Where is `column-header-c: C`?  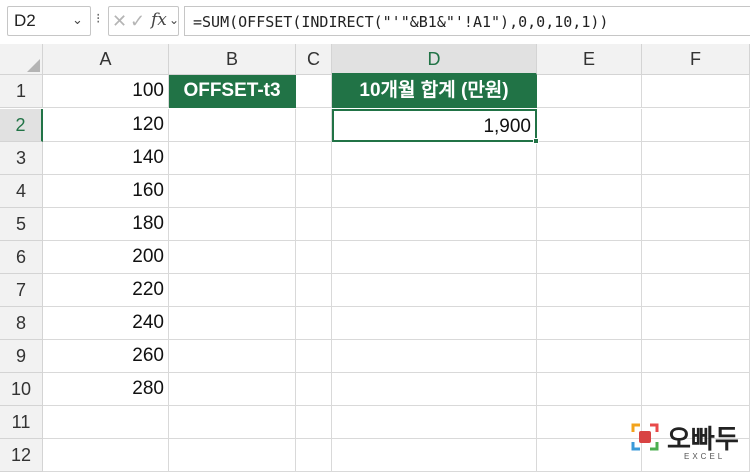
column-header-c: C is located at coordinates (314, 59).